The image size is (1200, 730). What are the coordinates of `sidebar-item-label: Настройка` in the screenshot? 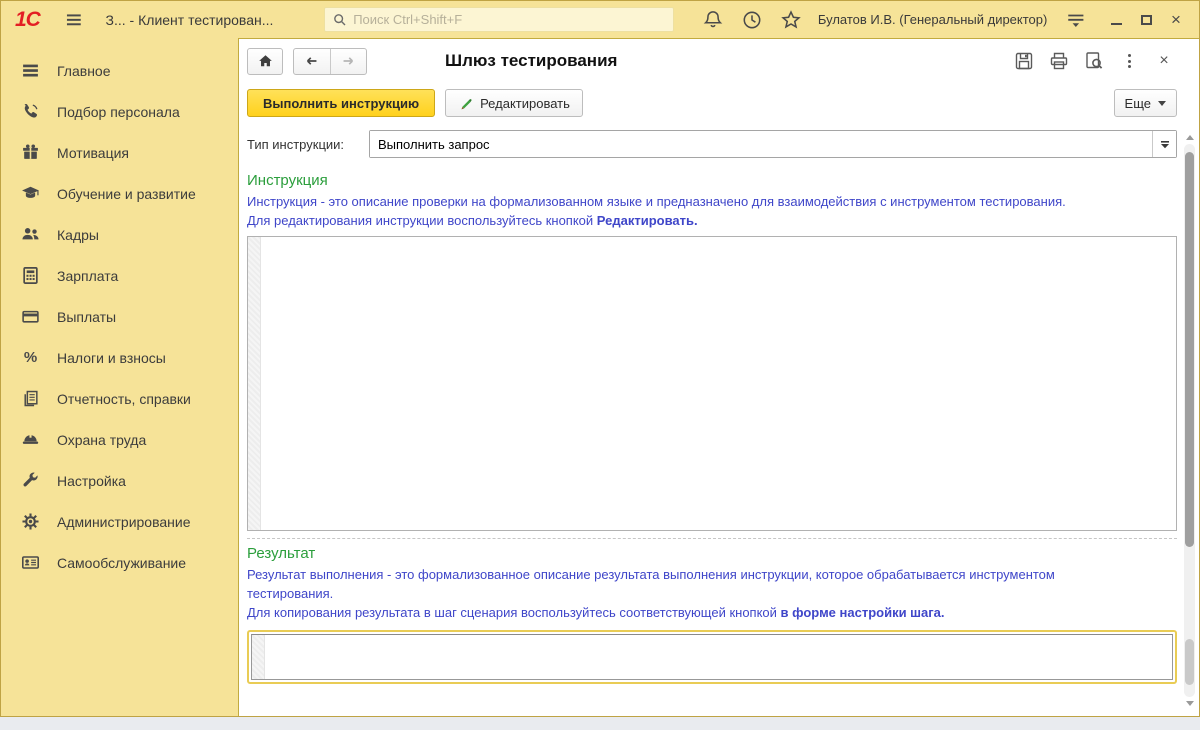 It's located at (91, 480).